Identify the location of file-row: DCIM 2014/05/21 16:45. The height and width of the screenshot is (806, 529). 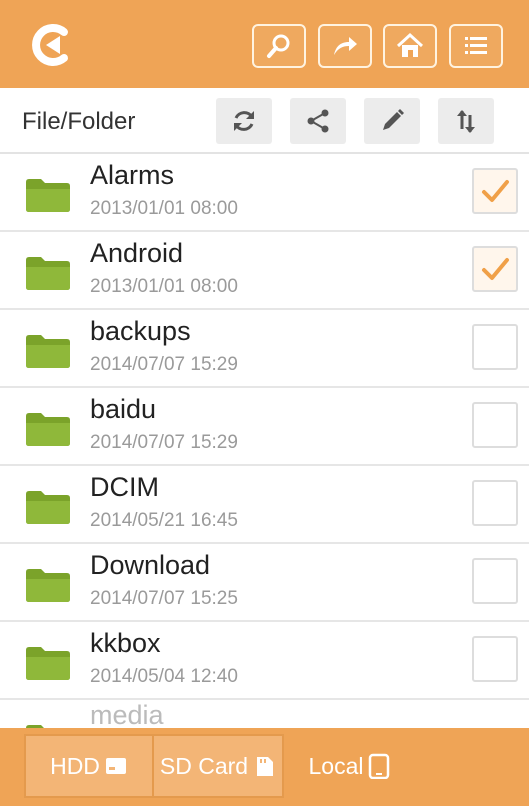
(264, 505).